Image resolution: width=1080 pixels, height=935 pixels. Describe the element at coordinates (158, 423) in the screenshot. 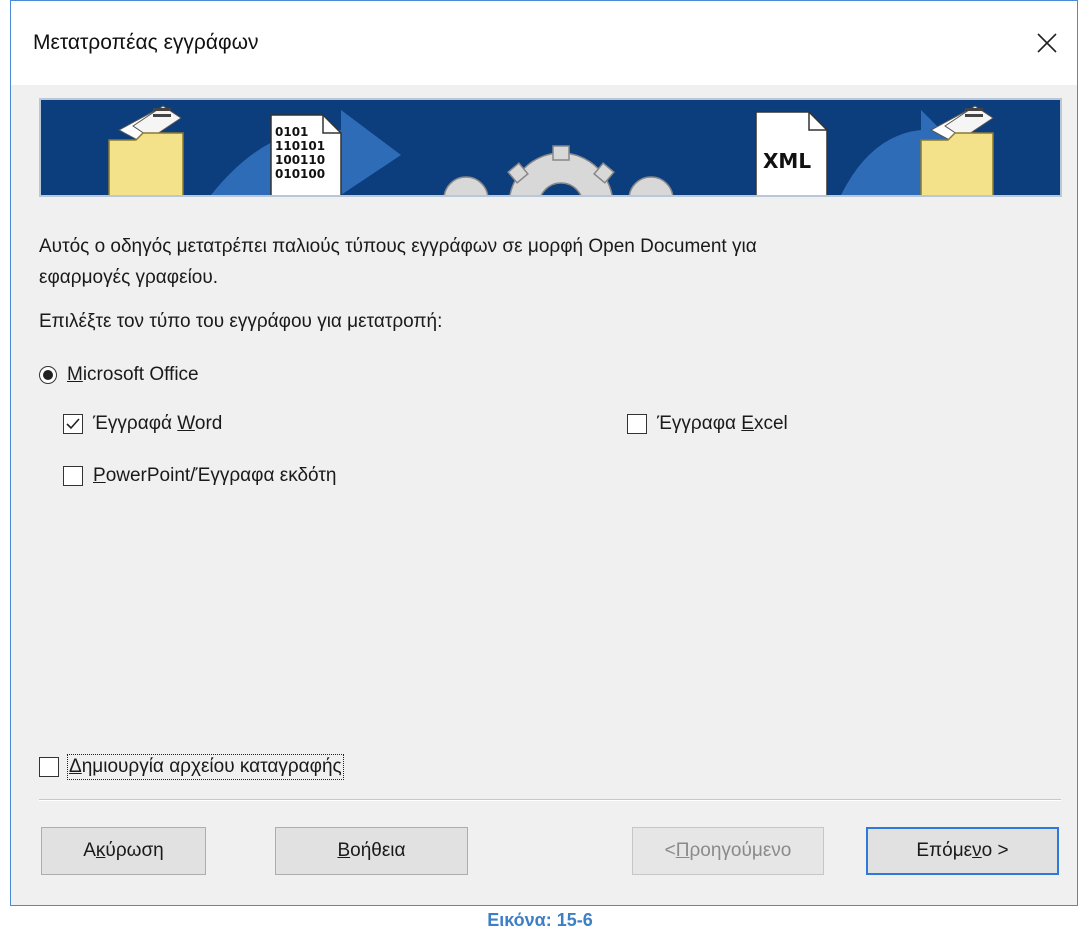

I see `word-documents-label: Έγγραφά Word` at that location.